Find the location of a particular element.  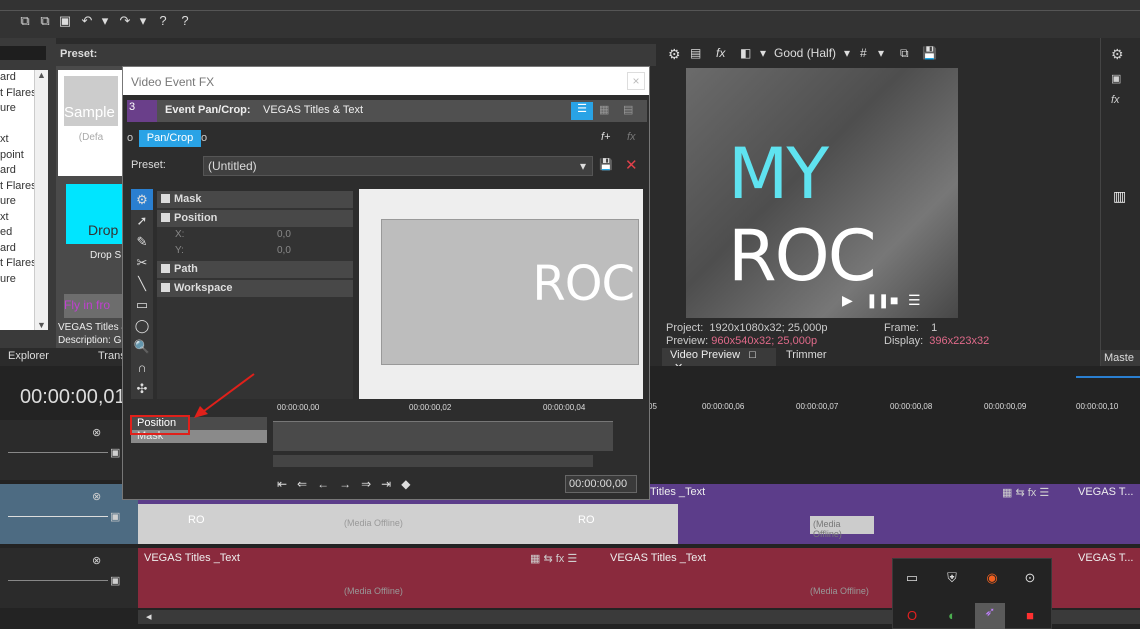

record-icon: ■ is located at coordinates (1030, 616).